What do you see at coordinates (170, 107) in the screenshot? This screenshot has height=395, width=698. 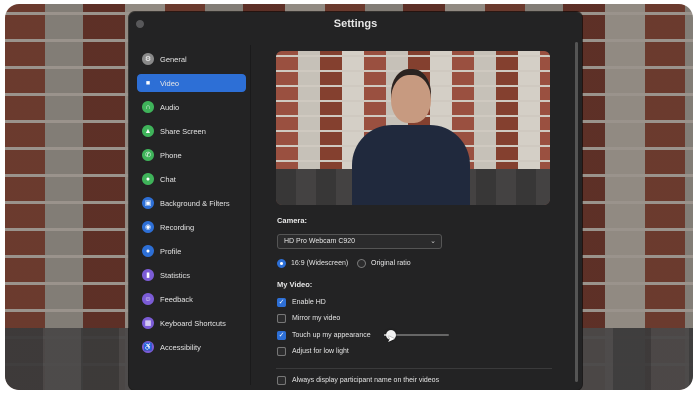 I see `sidebar-item-label: Audio` at bounding box center [170, 107].